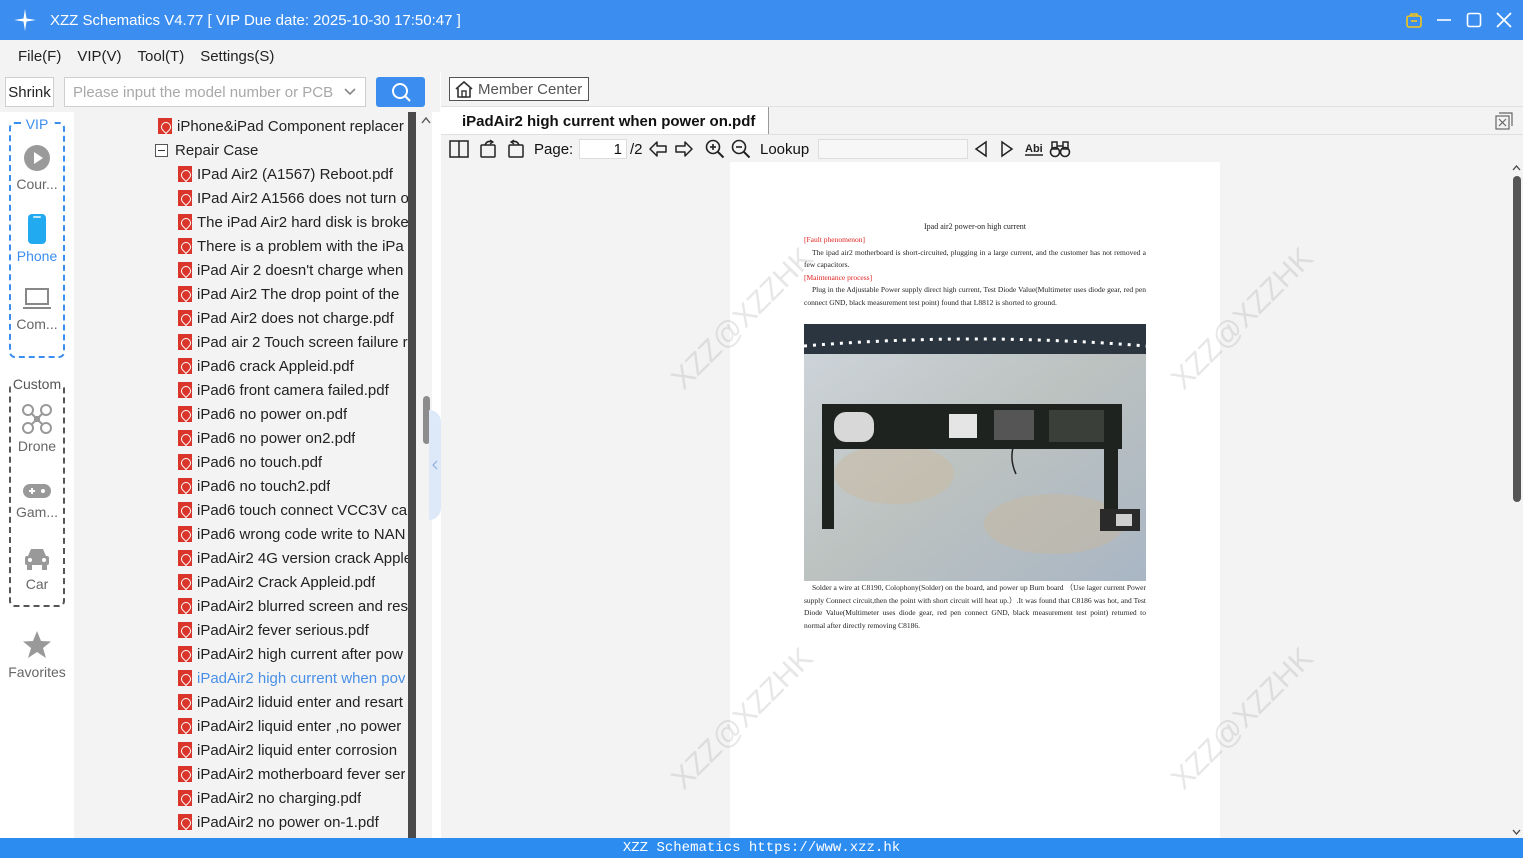 Image resolution: width=1523 pixels, height=858 pixels. What do you see at coordinates (1034, 149) in the screenshot?
I see `match-case-button: Abi` at bounding box center [1034, 149].